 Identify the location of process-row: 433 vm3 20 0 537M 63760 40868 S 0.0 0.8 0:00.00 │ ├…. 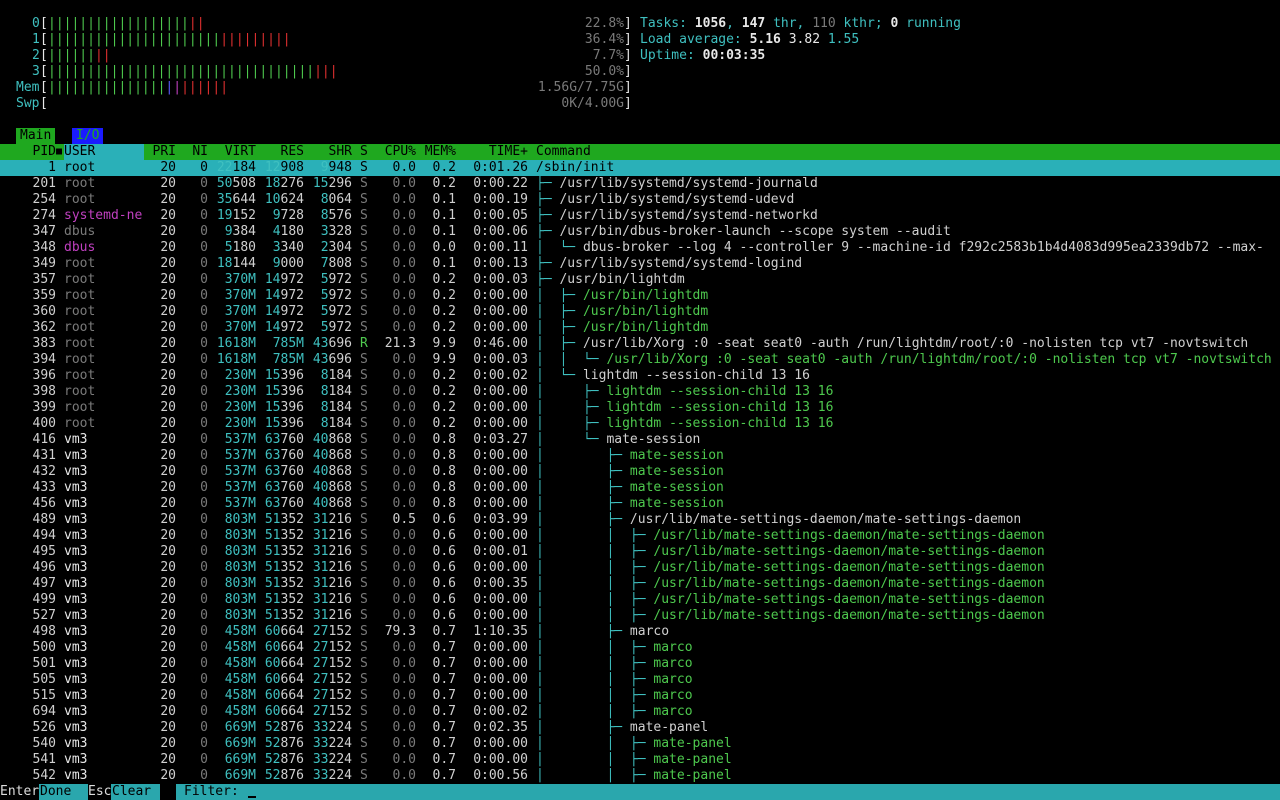
(640, 488).